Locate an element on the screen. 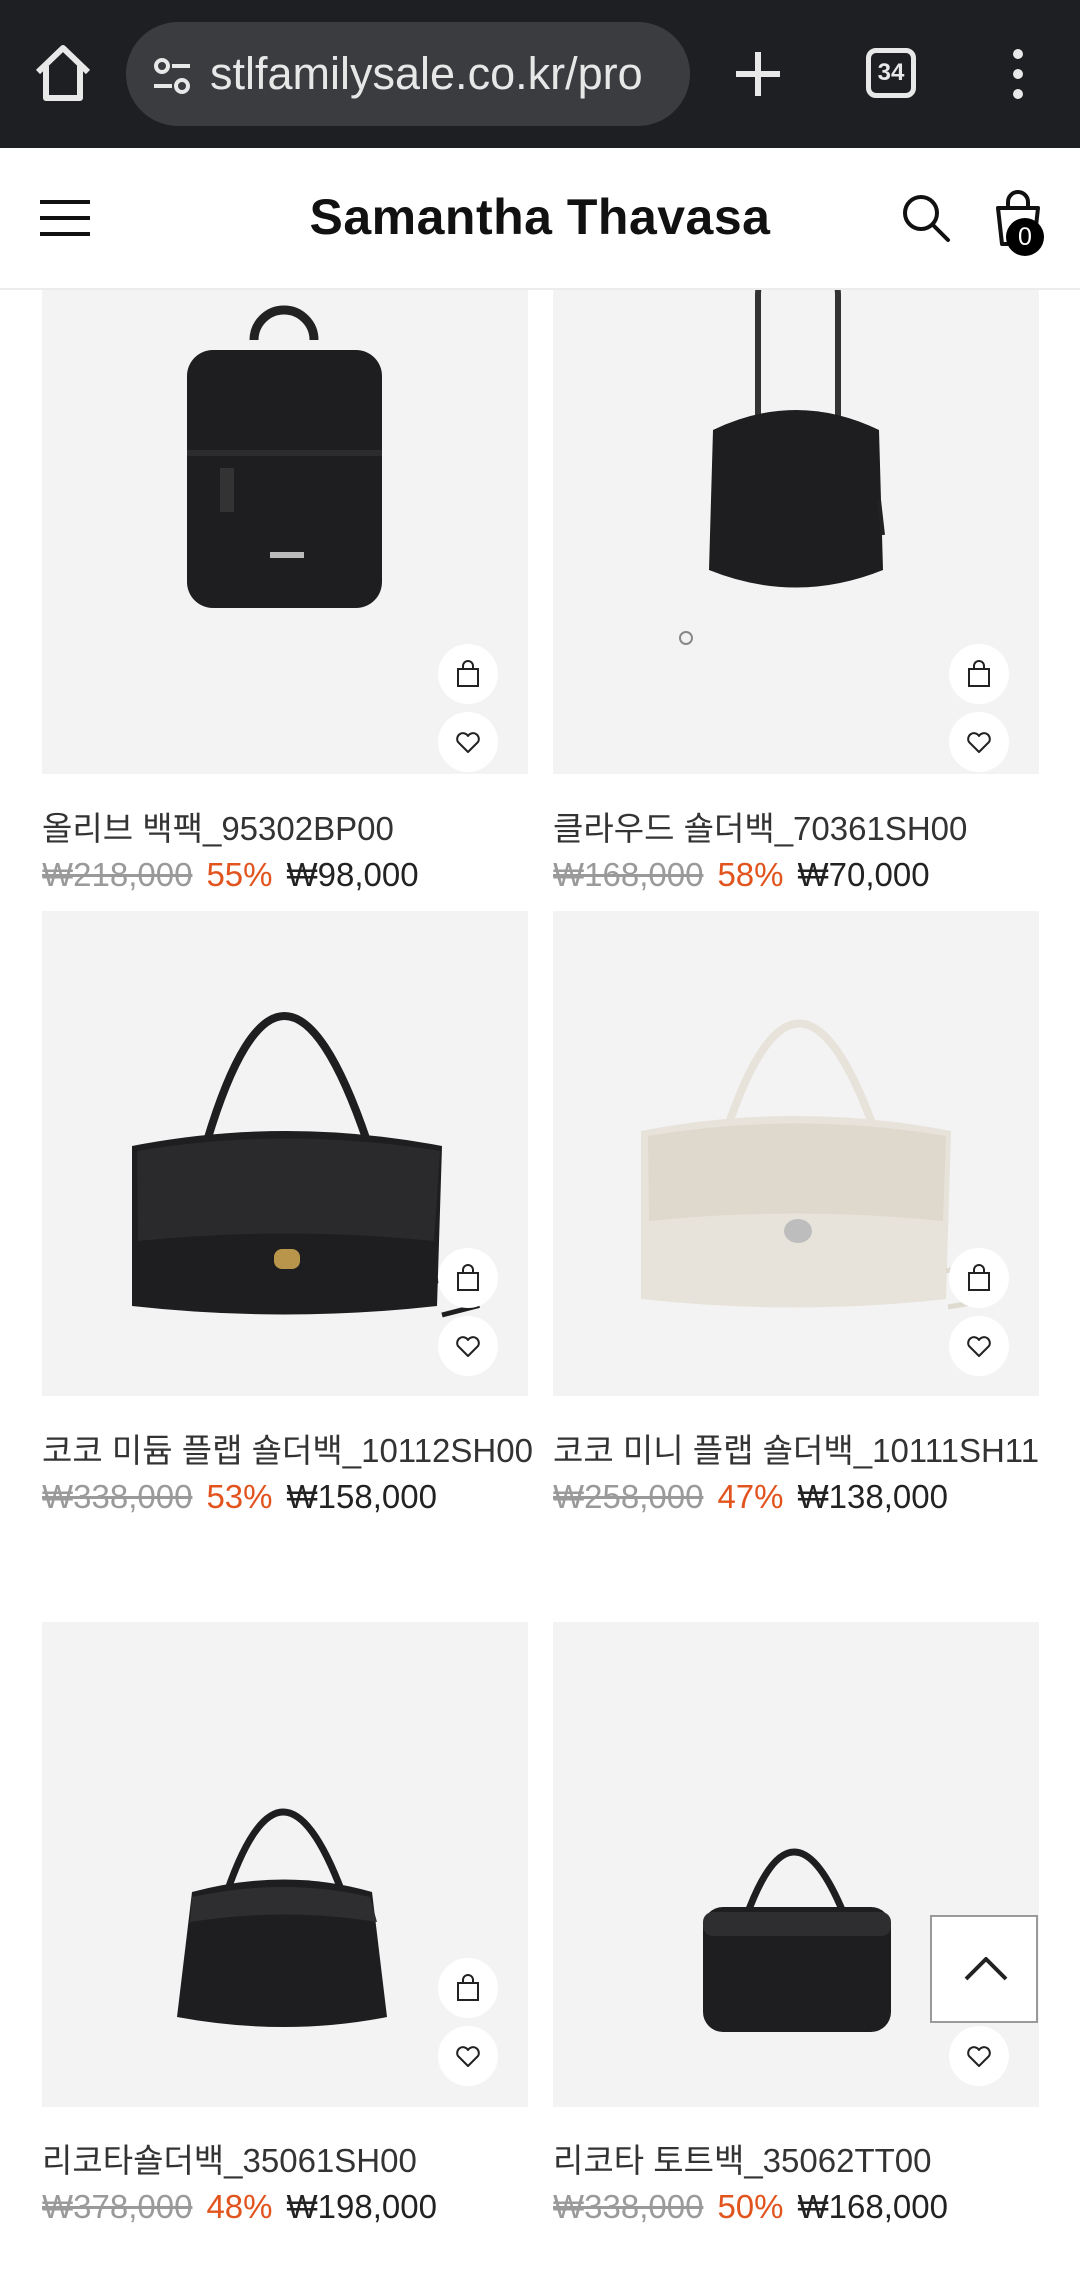 This screenshot has width=1080, height=2284. product-name: 리코타 토트백_35062TT00 is located at coordinates (742, 2158).